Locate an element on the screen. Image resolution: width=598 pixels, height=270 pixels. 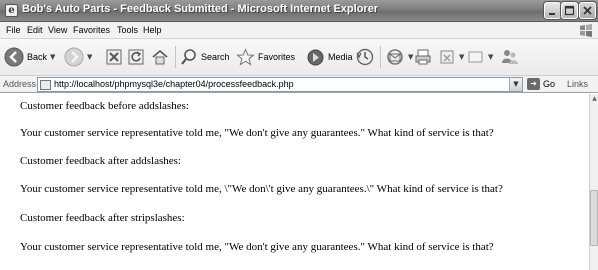
home-button is located at coordinates (160, 57).